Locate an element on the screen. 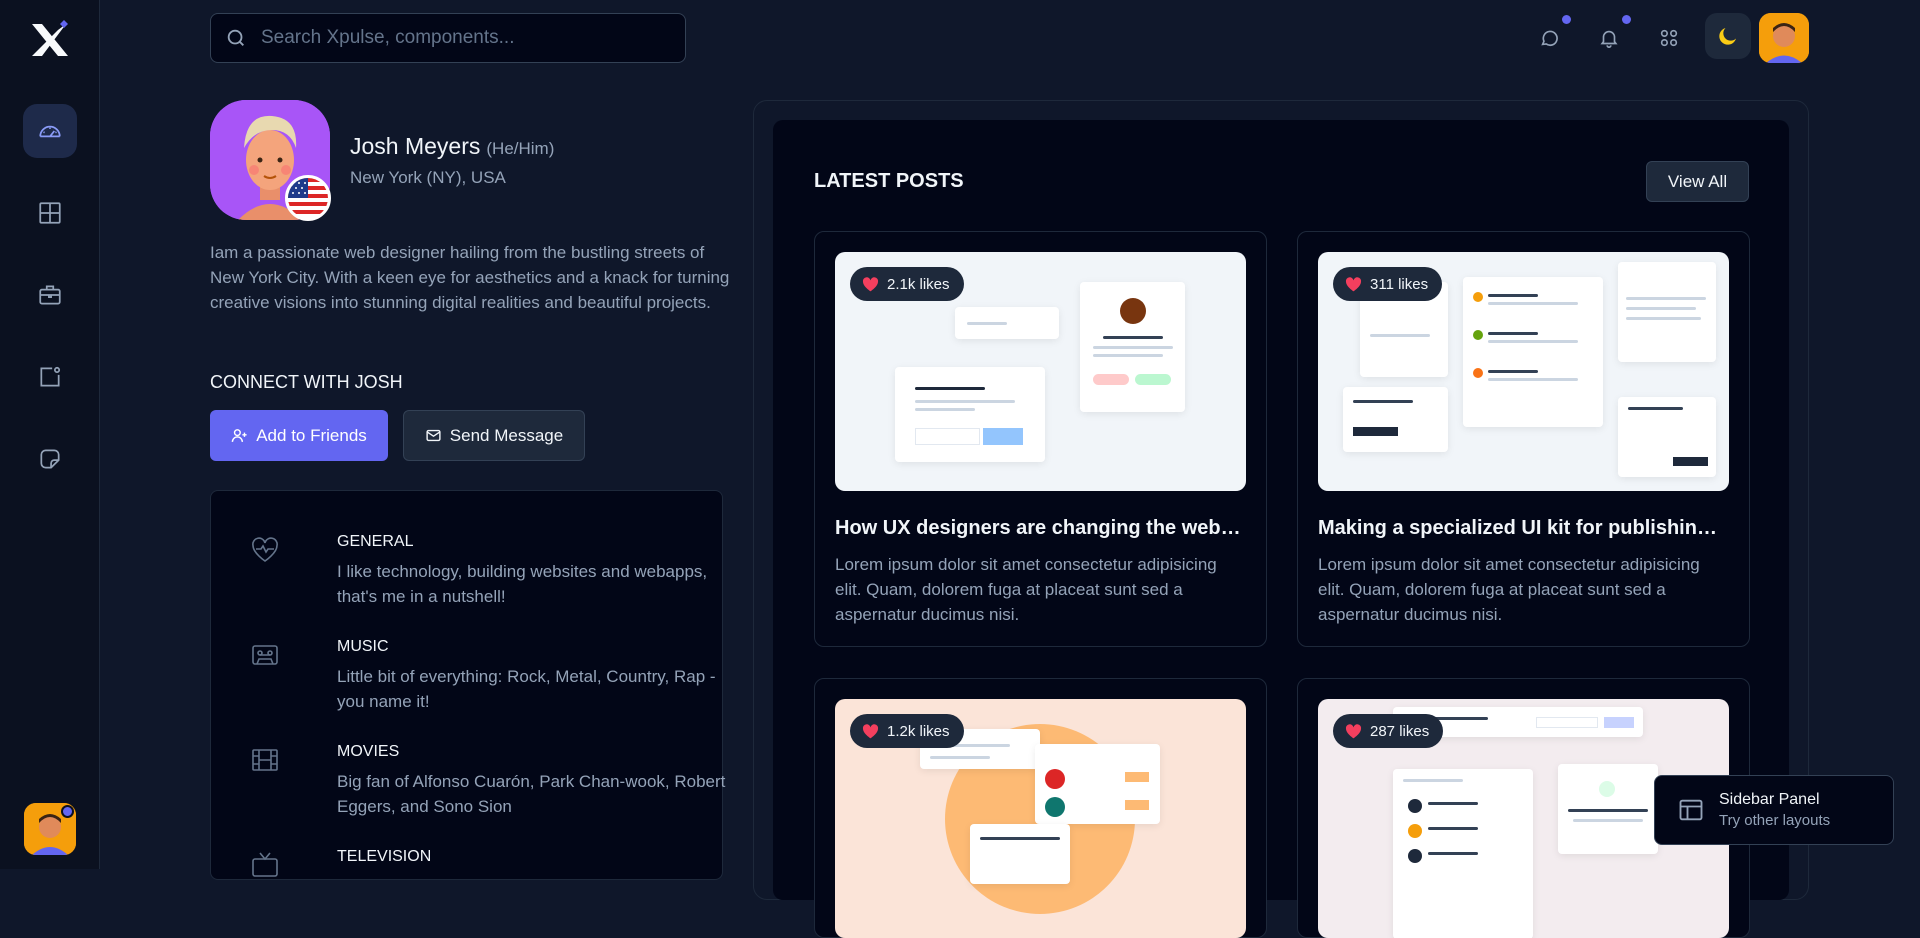 This screenshot has height=938, width=1920. online-dot is located at coordinates (67, 811).